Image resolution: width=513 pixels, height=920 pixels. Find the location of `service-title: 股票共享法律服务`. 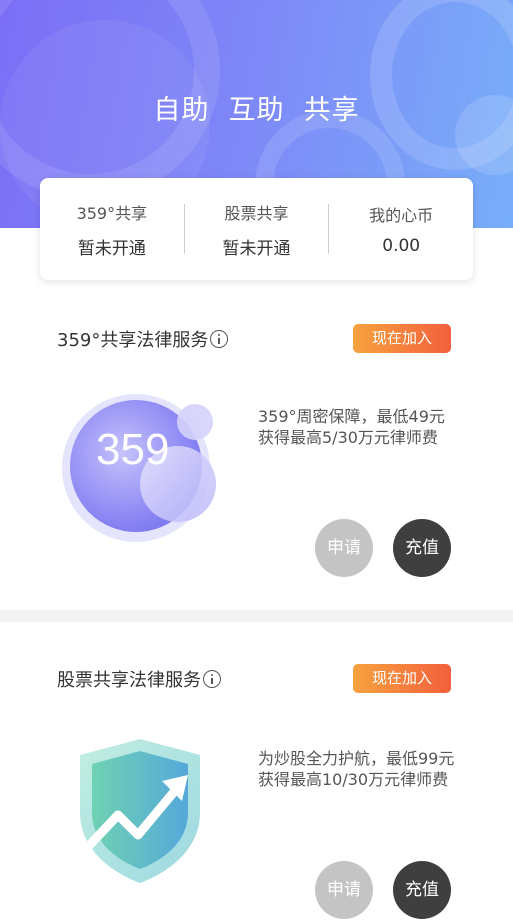

service-title: 股票共享法律服务 is located at coordinates (129, 680).